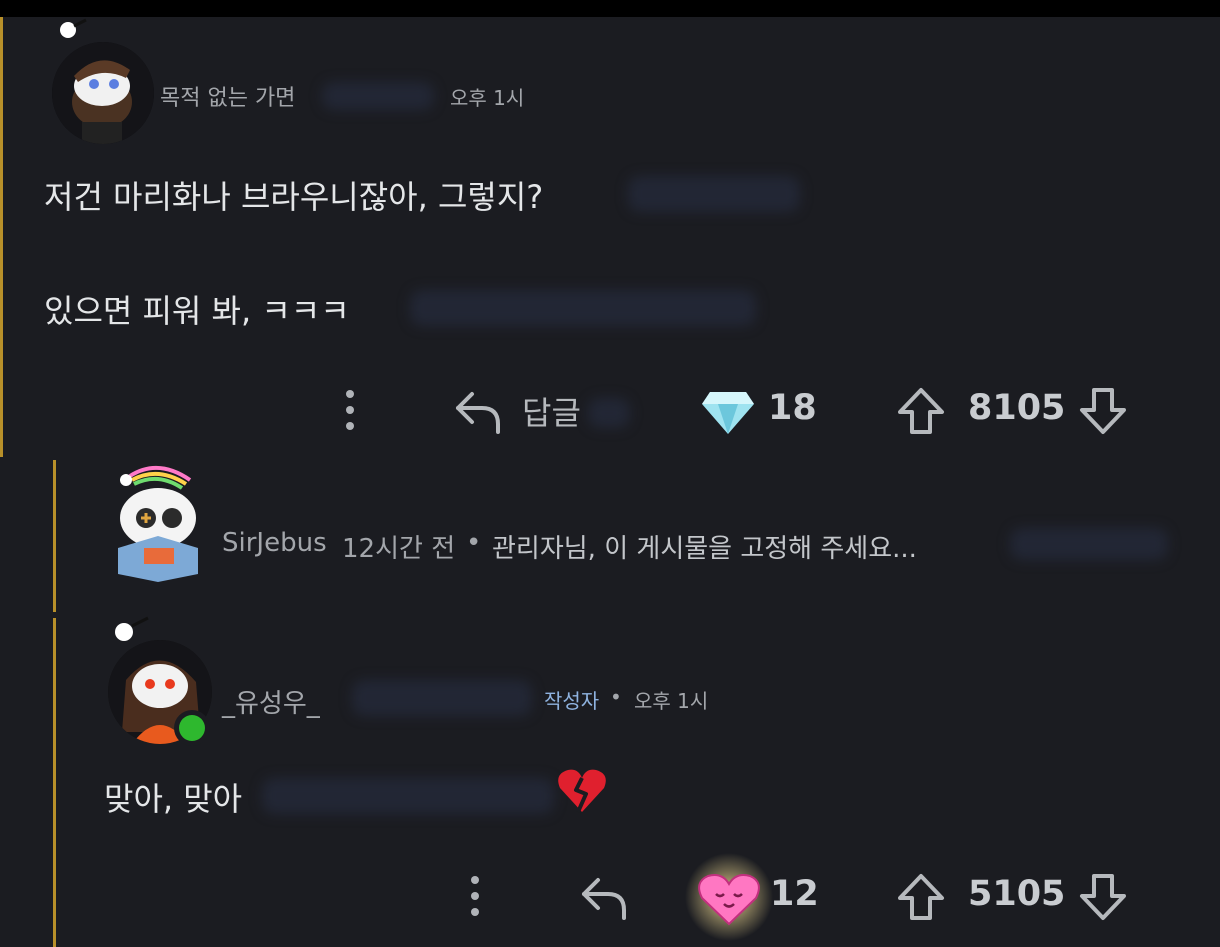 This screenshot has width=1220, height=947. Describe the element at coordinates (271, 701) in the screenshot. I see `comment-author: _유성우_` at that location.